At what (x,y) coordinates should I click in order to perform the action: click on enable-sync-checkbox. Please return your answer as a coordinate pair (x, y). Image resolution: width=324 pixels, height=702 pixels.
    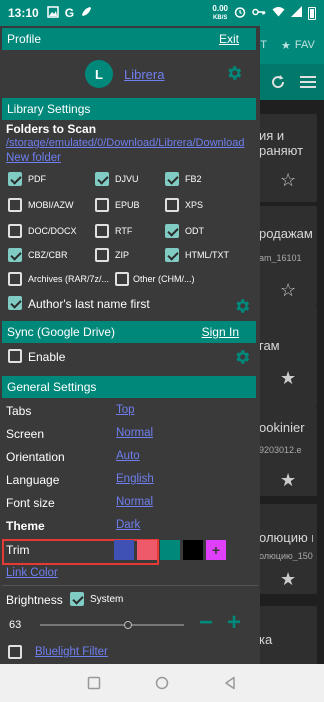
    Looking at the image, I should click on (15, 356).